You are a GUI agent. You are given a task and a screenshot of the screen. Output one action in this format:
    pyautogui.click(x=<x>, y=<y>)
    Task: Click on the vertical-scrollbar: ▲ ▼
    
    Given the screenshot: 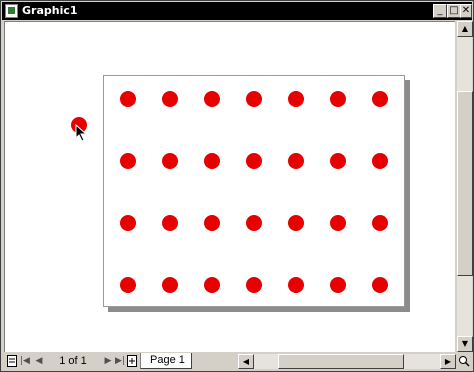 What is the action you would take?
    pyautogui.click(x=464, y=186)
    